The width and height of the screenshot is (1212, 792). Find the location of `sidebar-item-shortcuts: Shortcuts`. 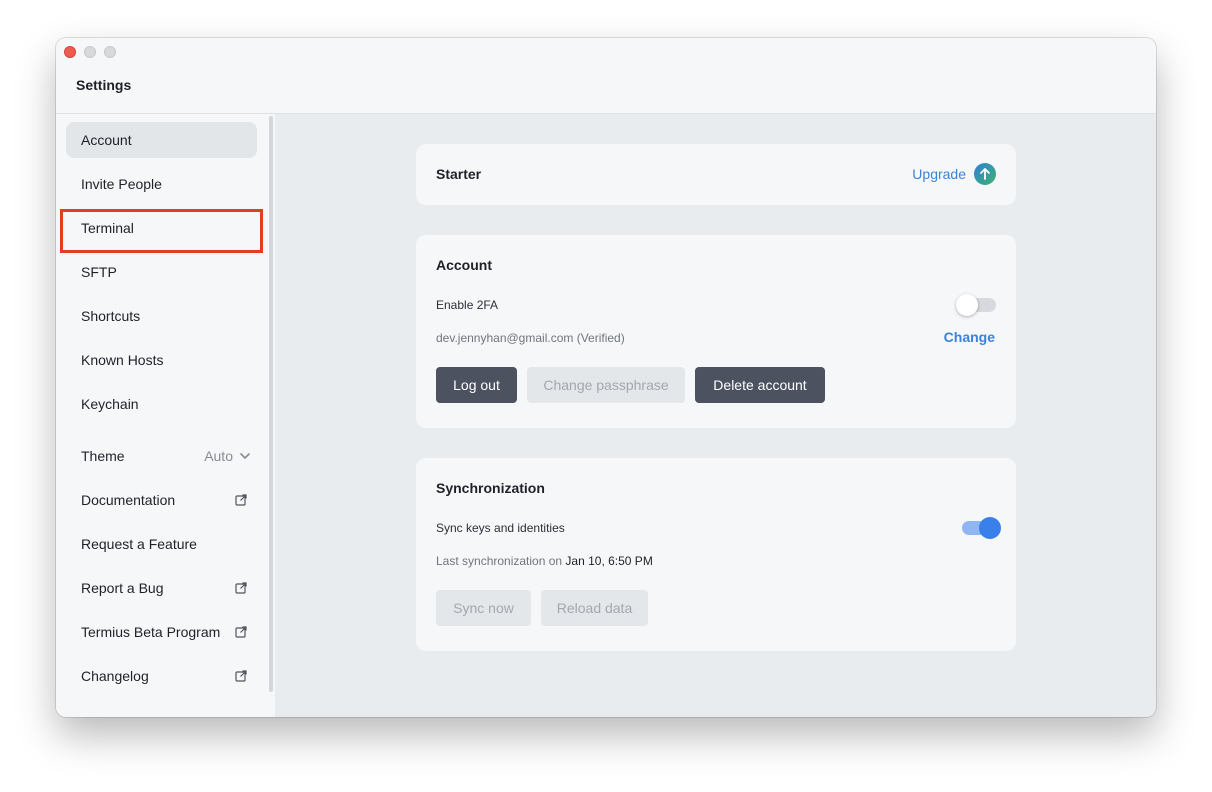

sidebar-item-shortcuts: Shortcuts is located at coordinates (161, 316).